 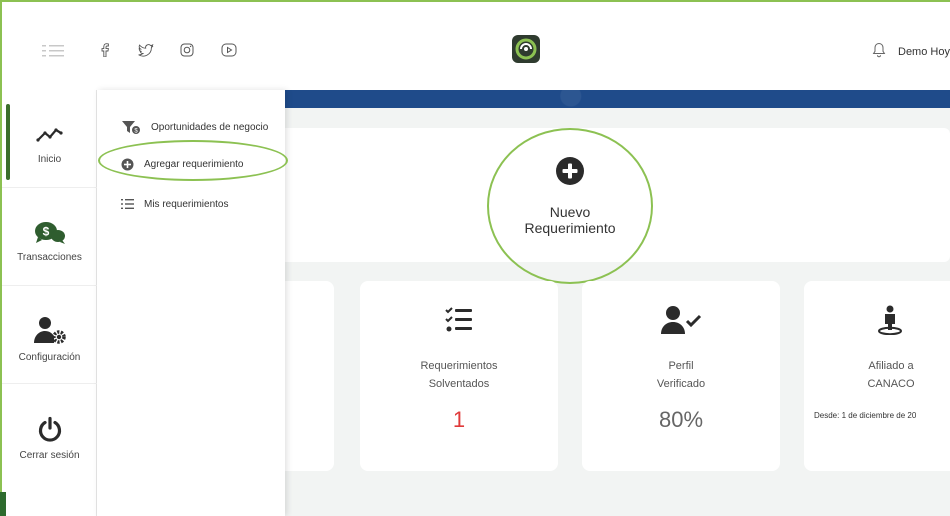 I want to click on new-requirement-label: Nuevo Requerimiento, so click(x=570, y=220).